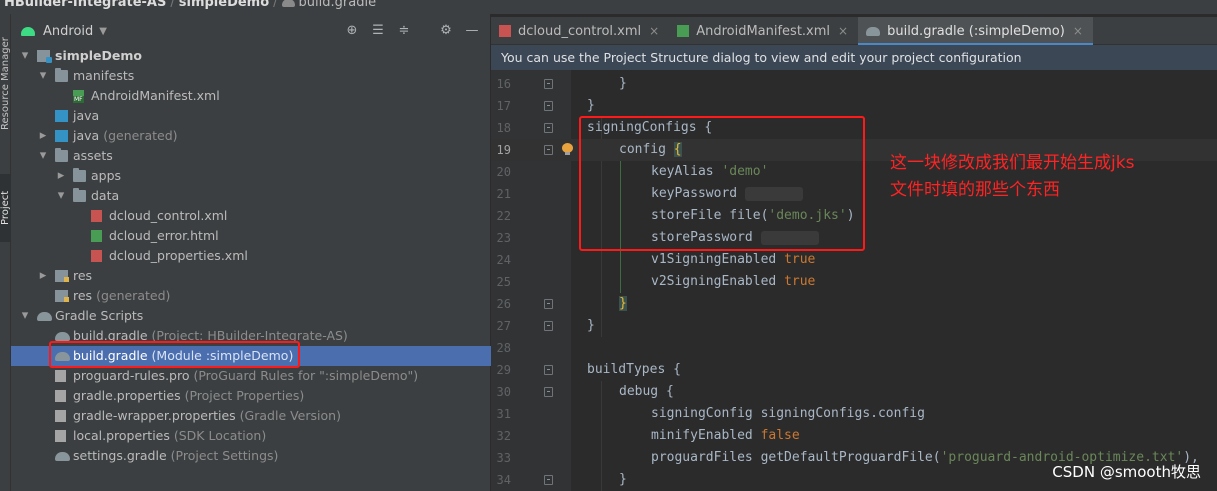 The width and height of the screenshot is (1217, 491). I want to click on tree-item-label: dcloud_properties.xml, so click(178, 256).